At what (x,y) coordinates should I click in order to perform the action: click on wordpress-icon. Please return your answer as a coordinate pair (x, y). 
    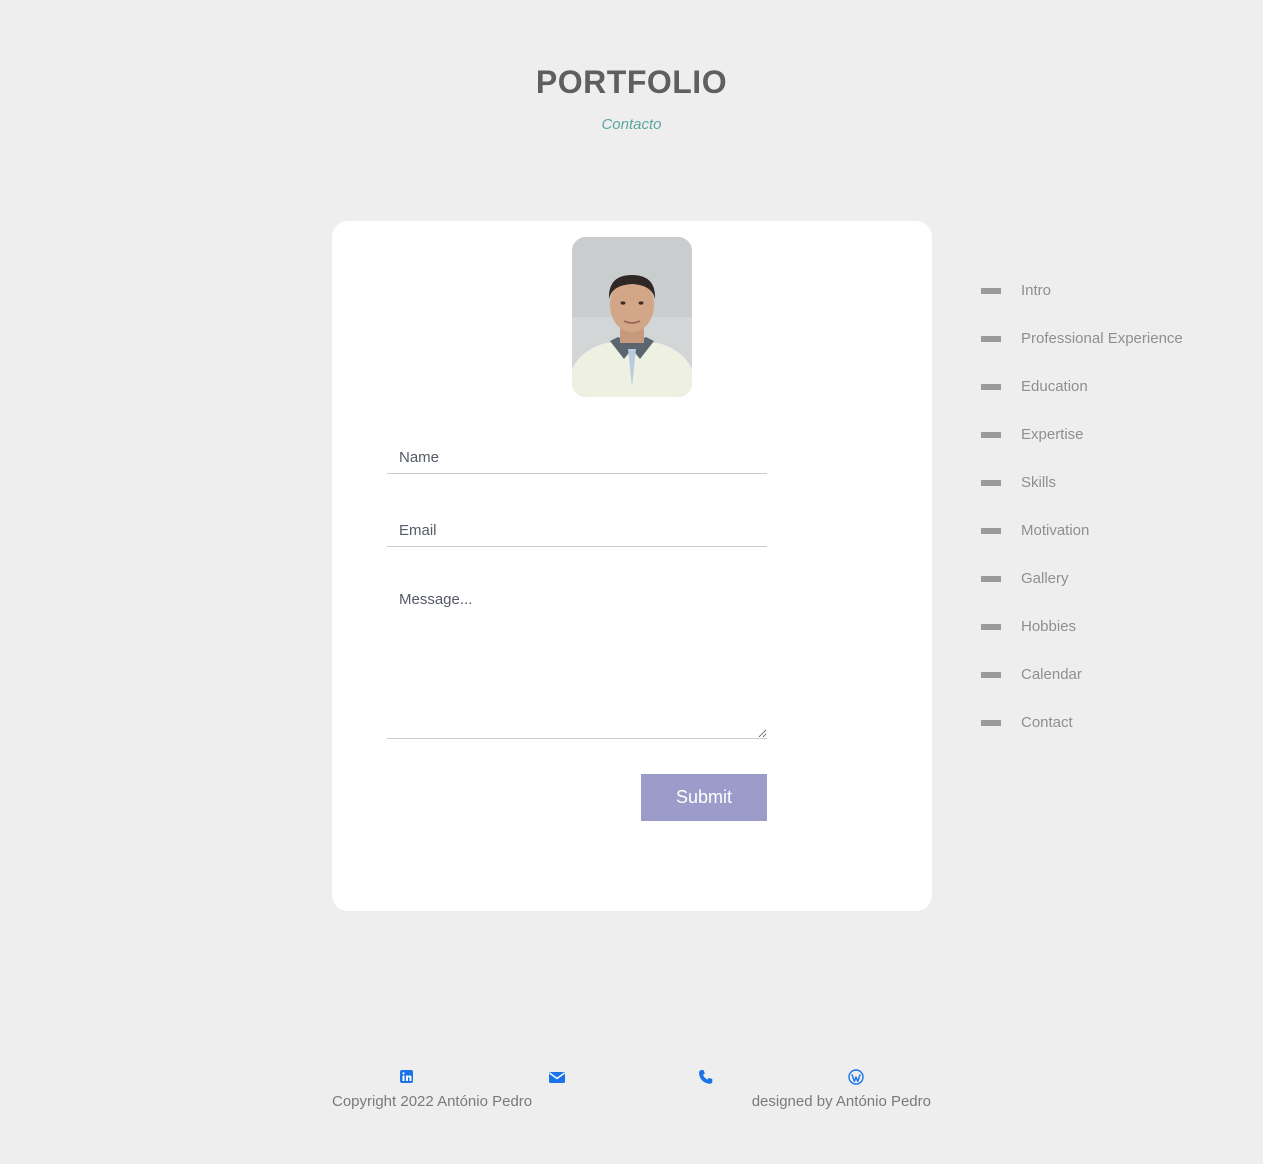
    Looking at the image, I should click on (856, 1077).